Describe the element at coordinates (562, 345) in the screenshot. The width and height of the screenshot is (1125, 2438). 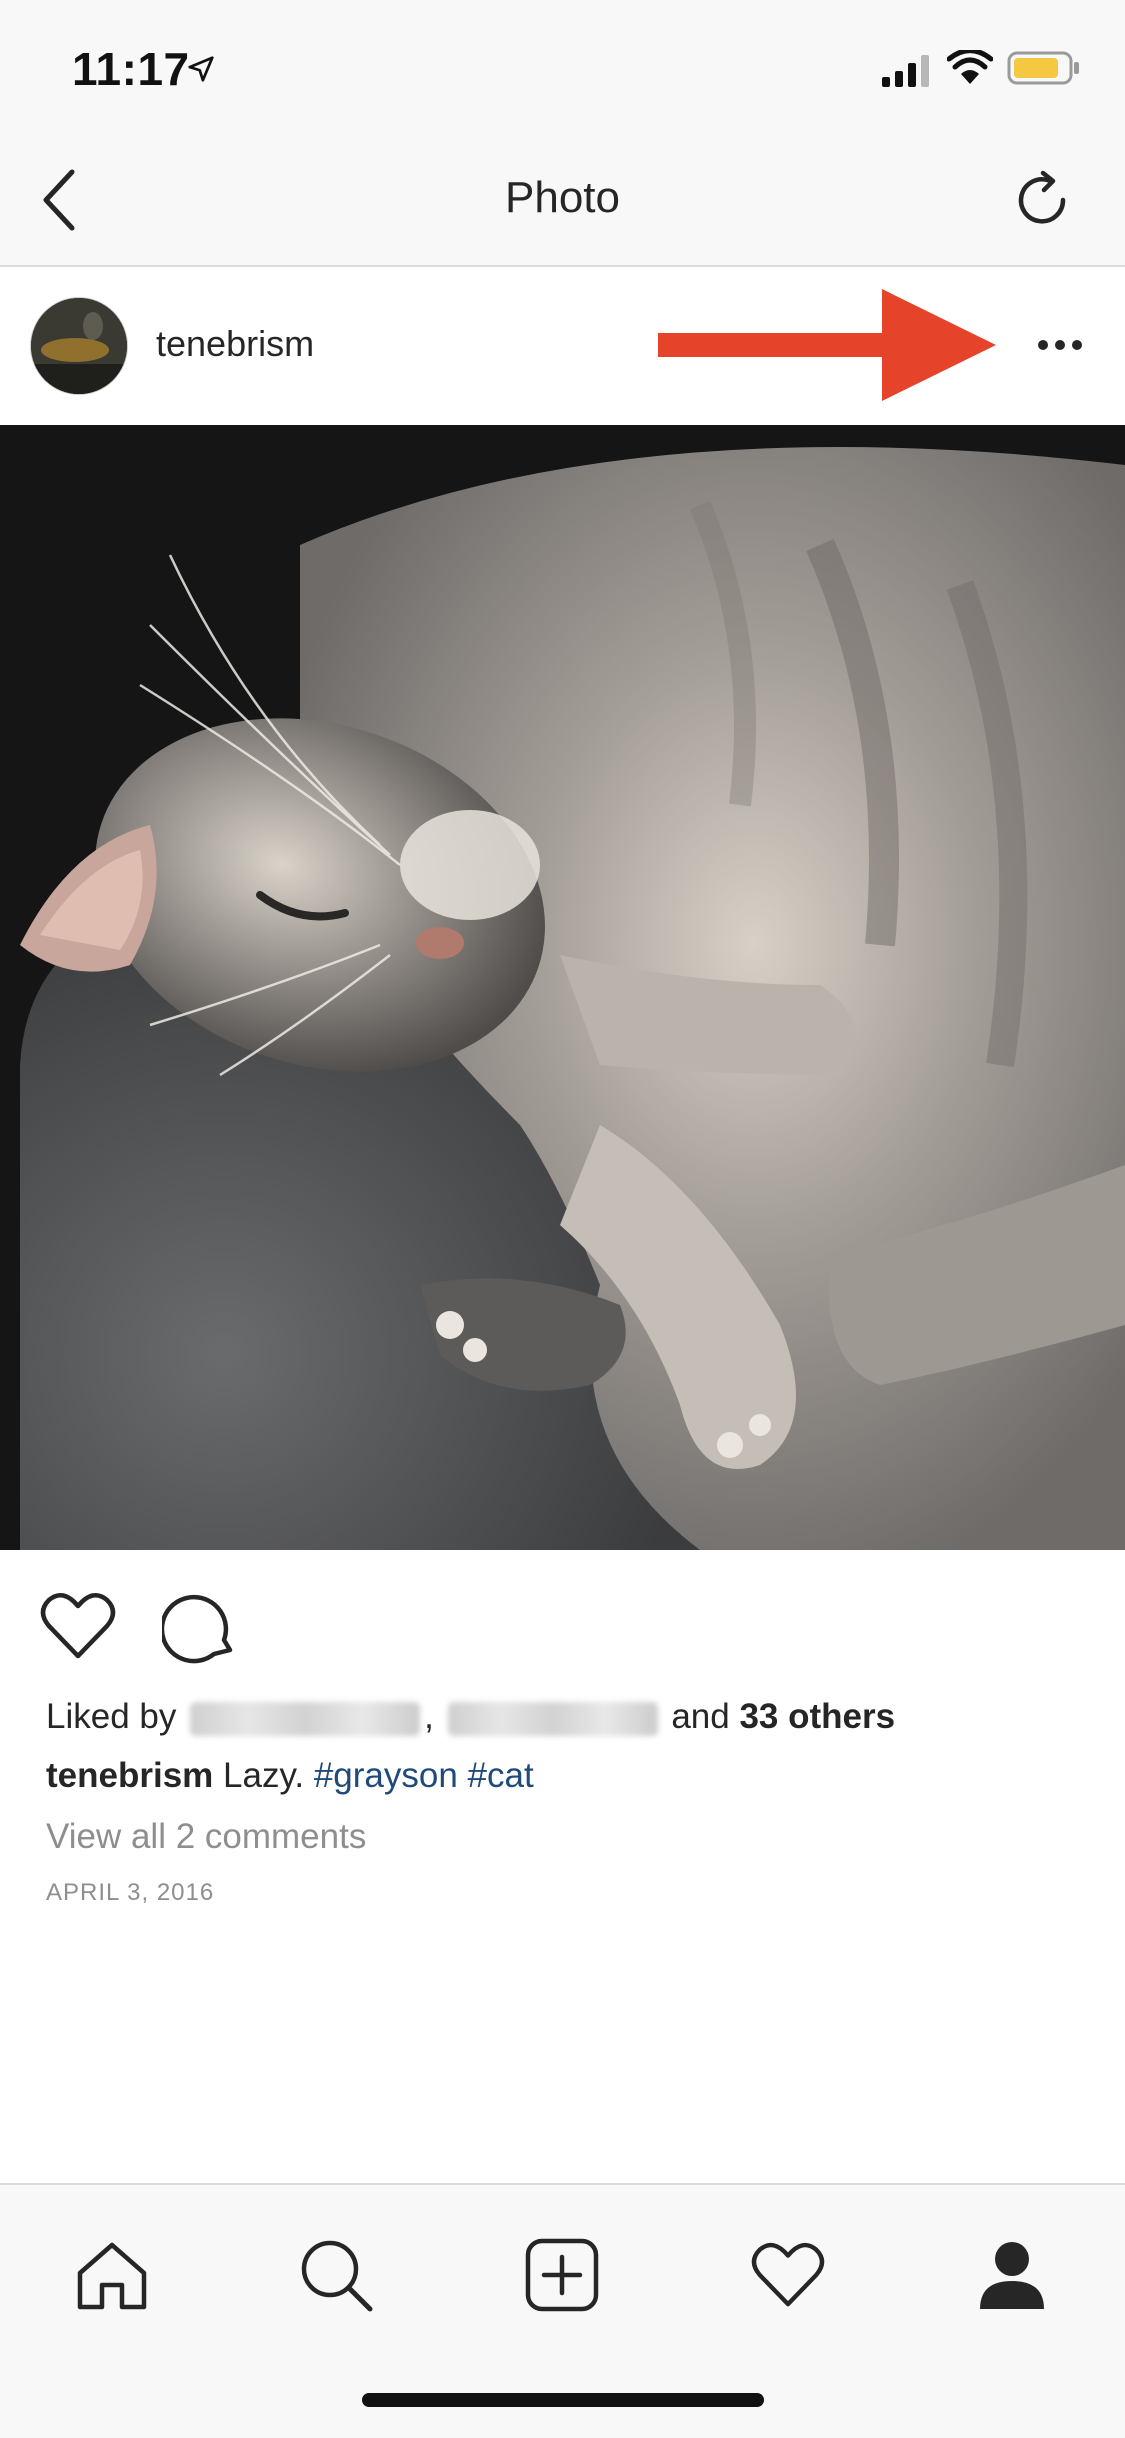
I see `post-header: tenebrism` at that location.